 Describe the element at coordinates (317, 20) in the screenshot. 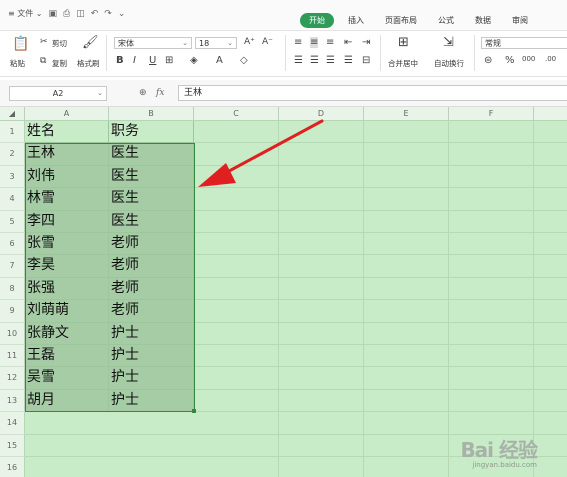

I see `tab-home: 开始` at that location.